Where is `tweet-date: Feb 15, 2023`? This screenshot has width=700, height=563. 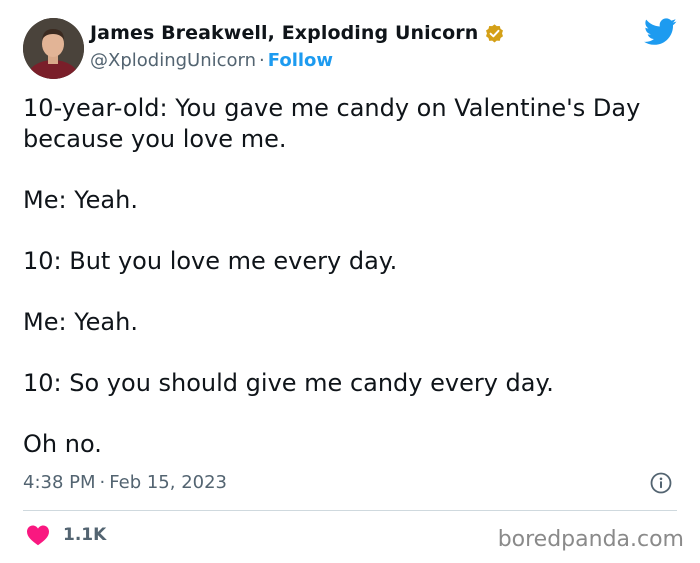 tweet-date: Feb 15, 2023 is located at coordinates (168, 482).